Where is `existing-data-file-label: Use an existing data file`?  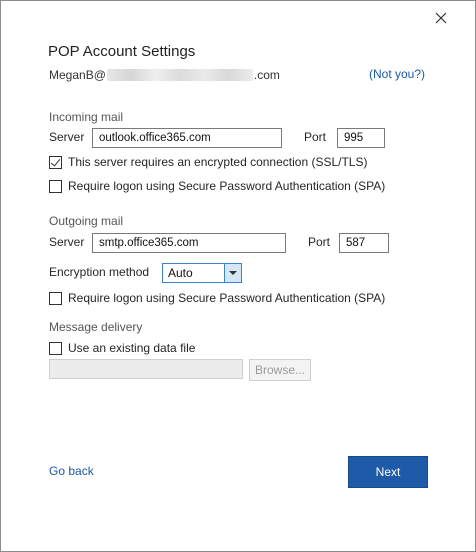 existing-data-file-label: Use an existing data file is located at coordinates (132, 348).